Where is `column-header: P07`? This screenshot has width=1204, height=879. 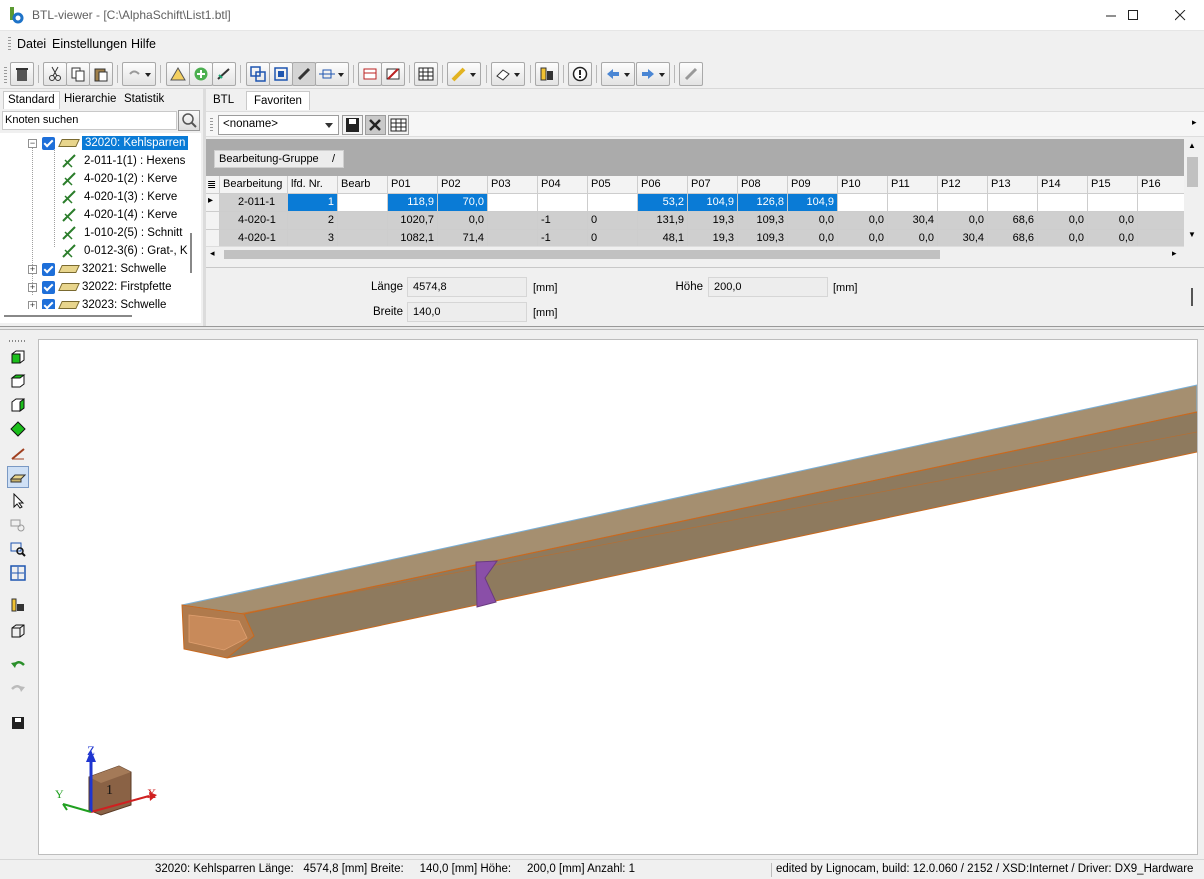 column-header: P07 is located at coordinates (713, 185).